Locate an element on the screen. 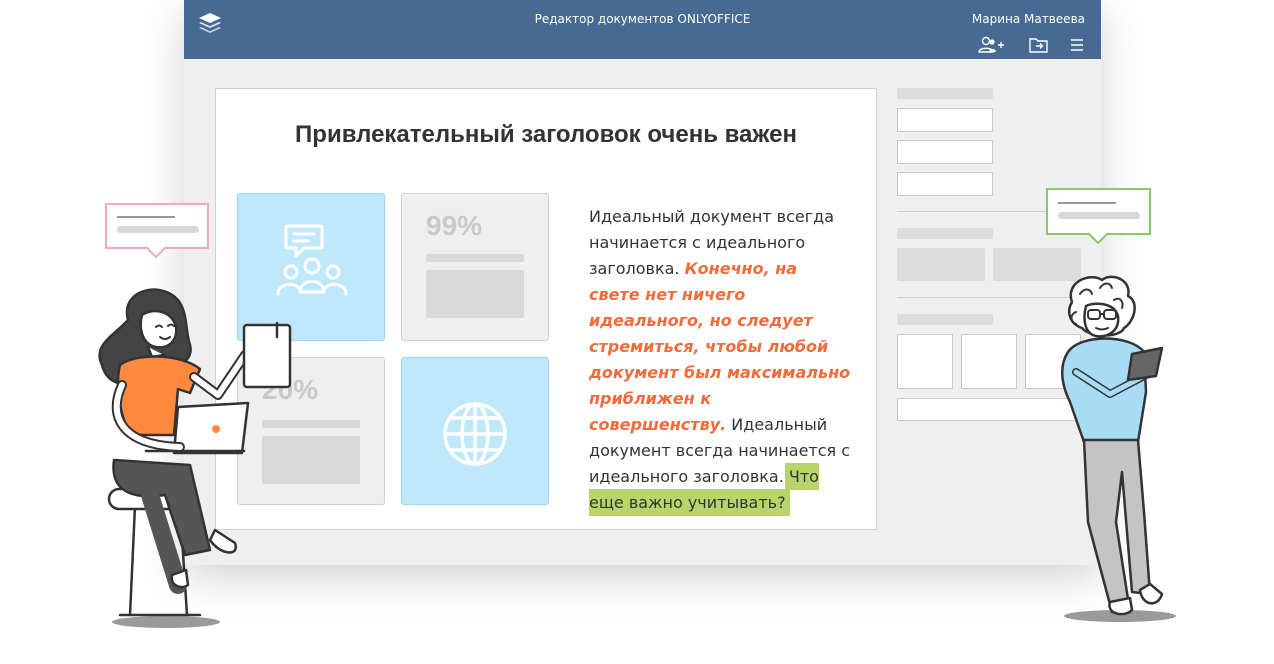 The width and height of the screenshot is (1274, 664). comment-bubble-pink is located at coordinates (157, 226).